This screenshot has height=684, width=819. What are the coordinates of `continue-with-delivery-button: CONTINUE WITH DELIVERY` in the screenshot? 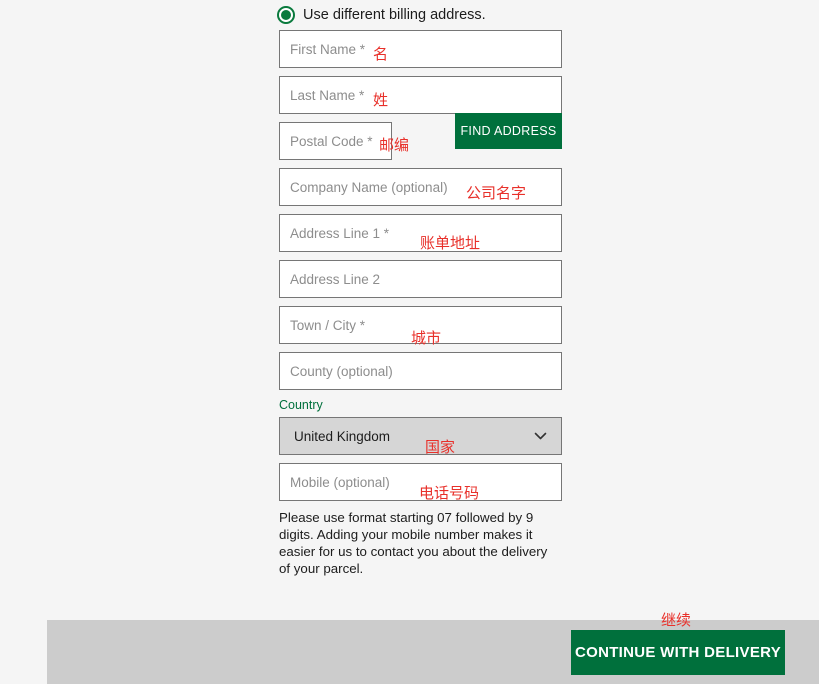 It's located at (678, 652).